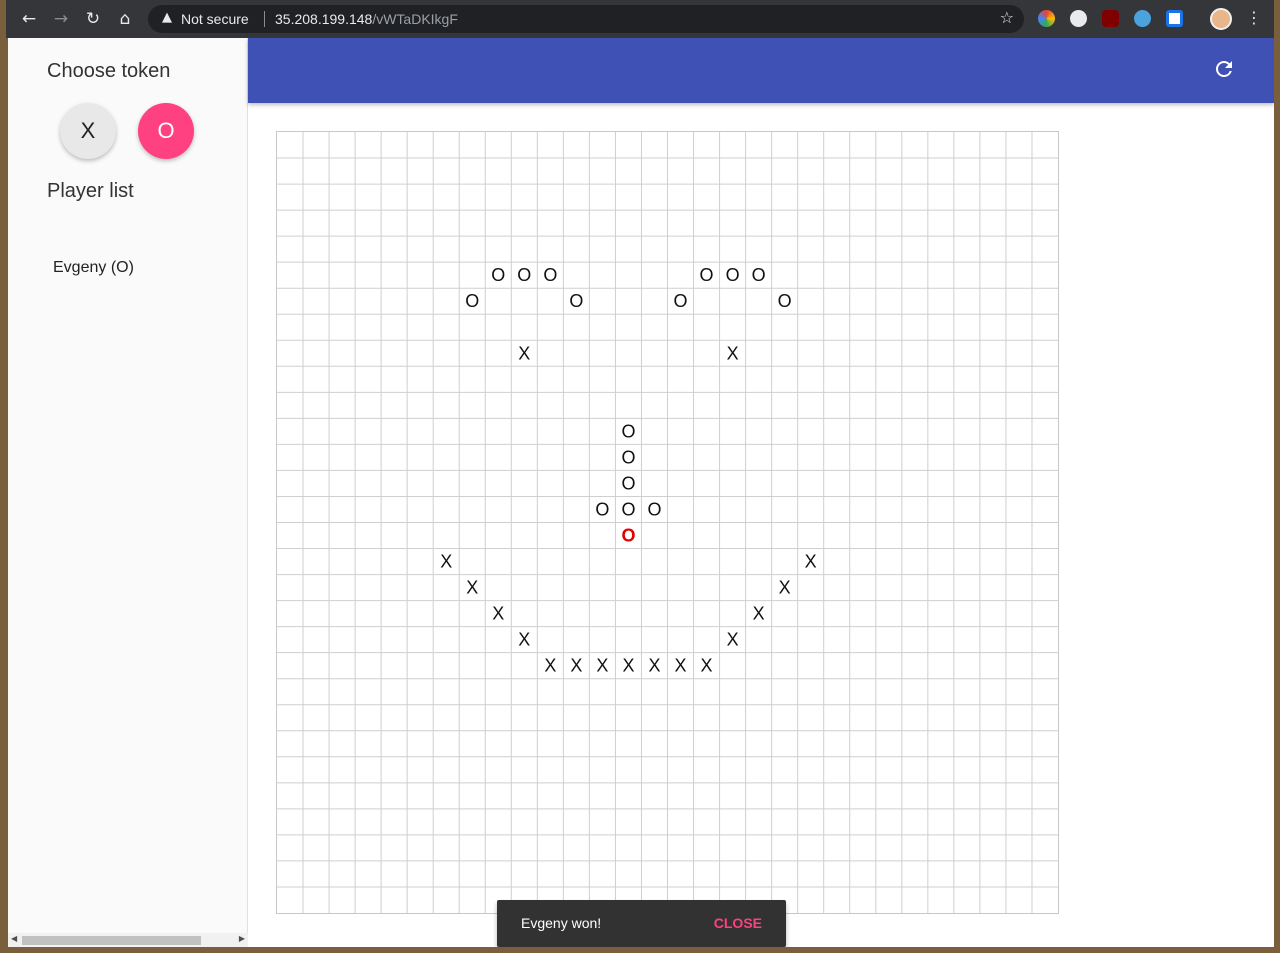 The width and height of the screenshot is (1280, 953). What do you see at coordinates (1110, 18) in the screenshot?
I see `extension-ublock-icon` at bounding box center [1110, 18].